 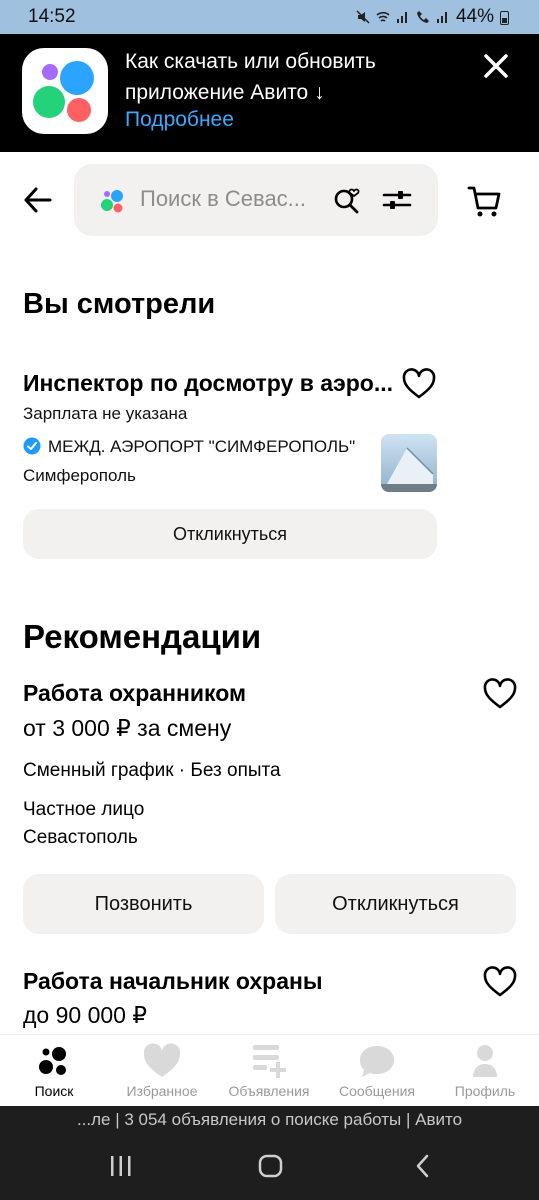 What do you see at coordinates (65, 91) in the screenshot?
I see `avito-app-logo` at bounding box center [65, 91].